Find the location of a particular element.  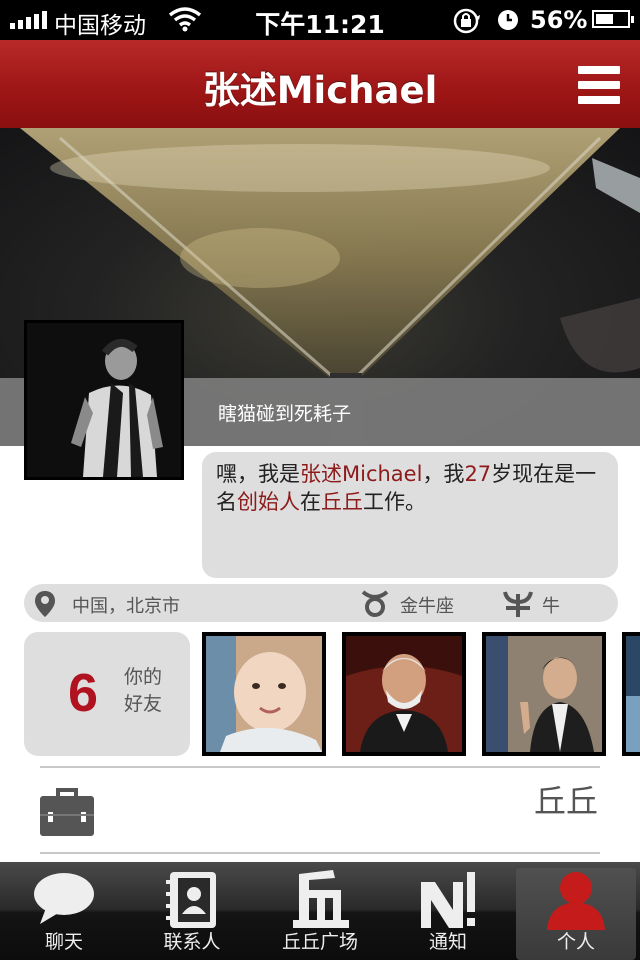

location-pin-icon is located at coordinates (45, 606).